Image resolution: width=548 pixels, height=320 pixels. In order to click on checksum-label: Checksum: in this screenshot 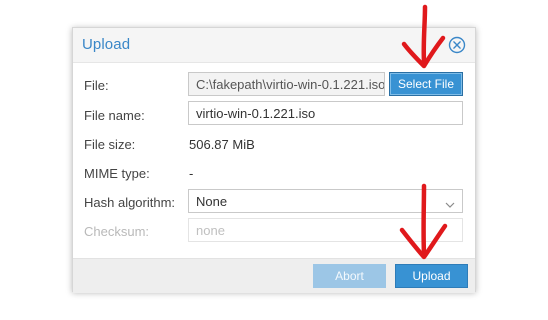, I will do `click(117, 231)`.